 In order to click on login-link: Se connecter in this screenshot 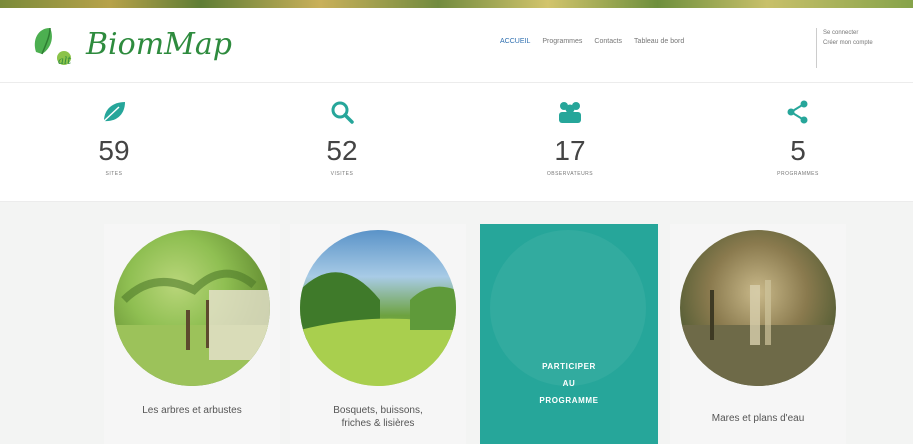, I will do `click(864, 33)`.